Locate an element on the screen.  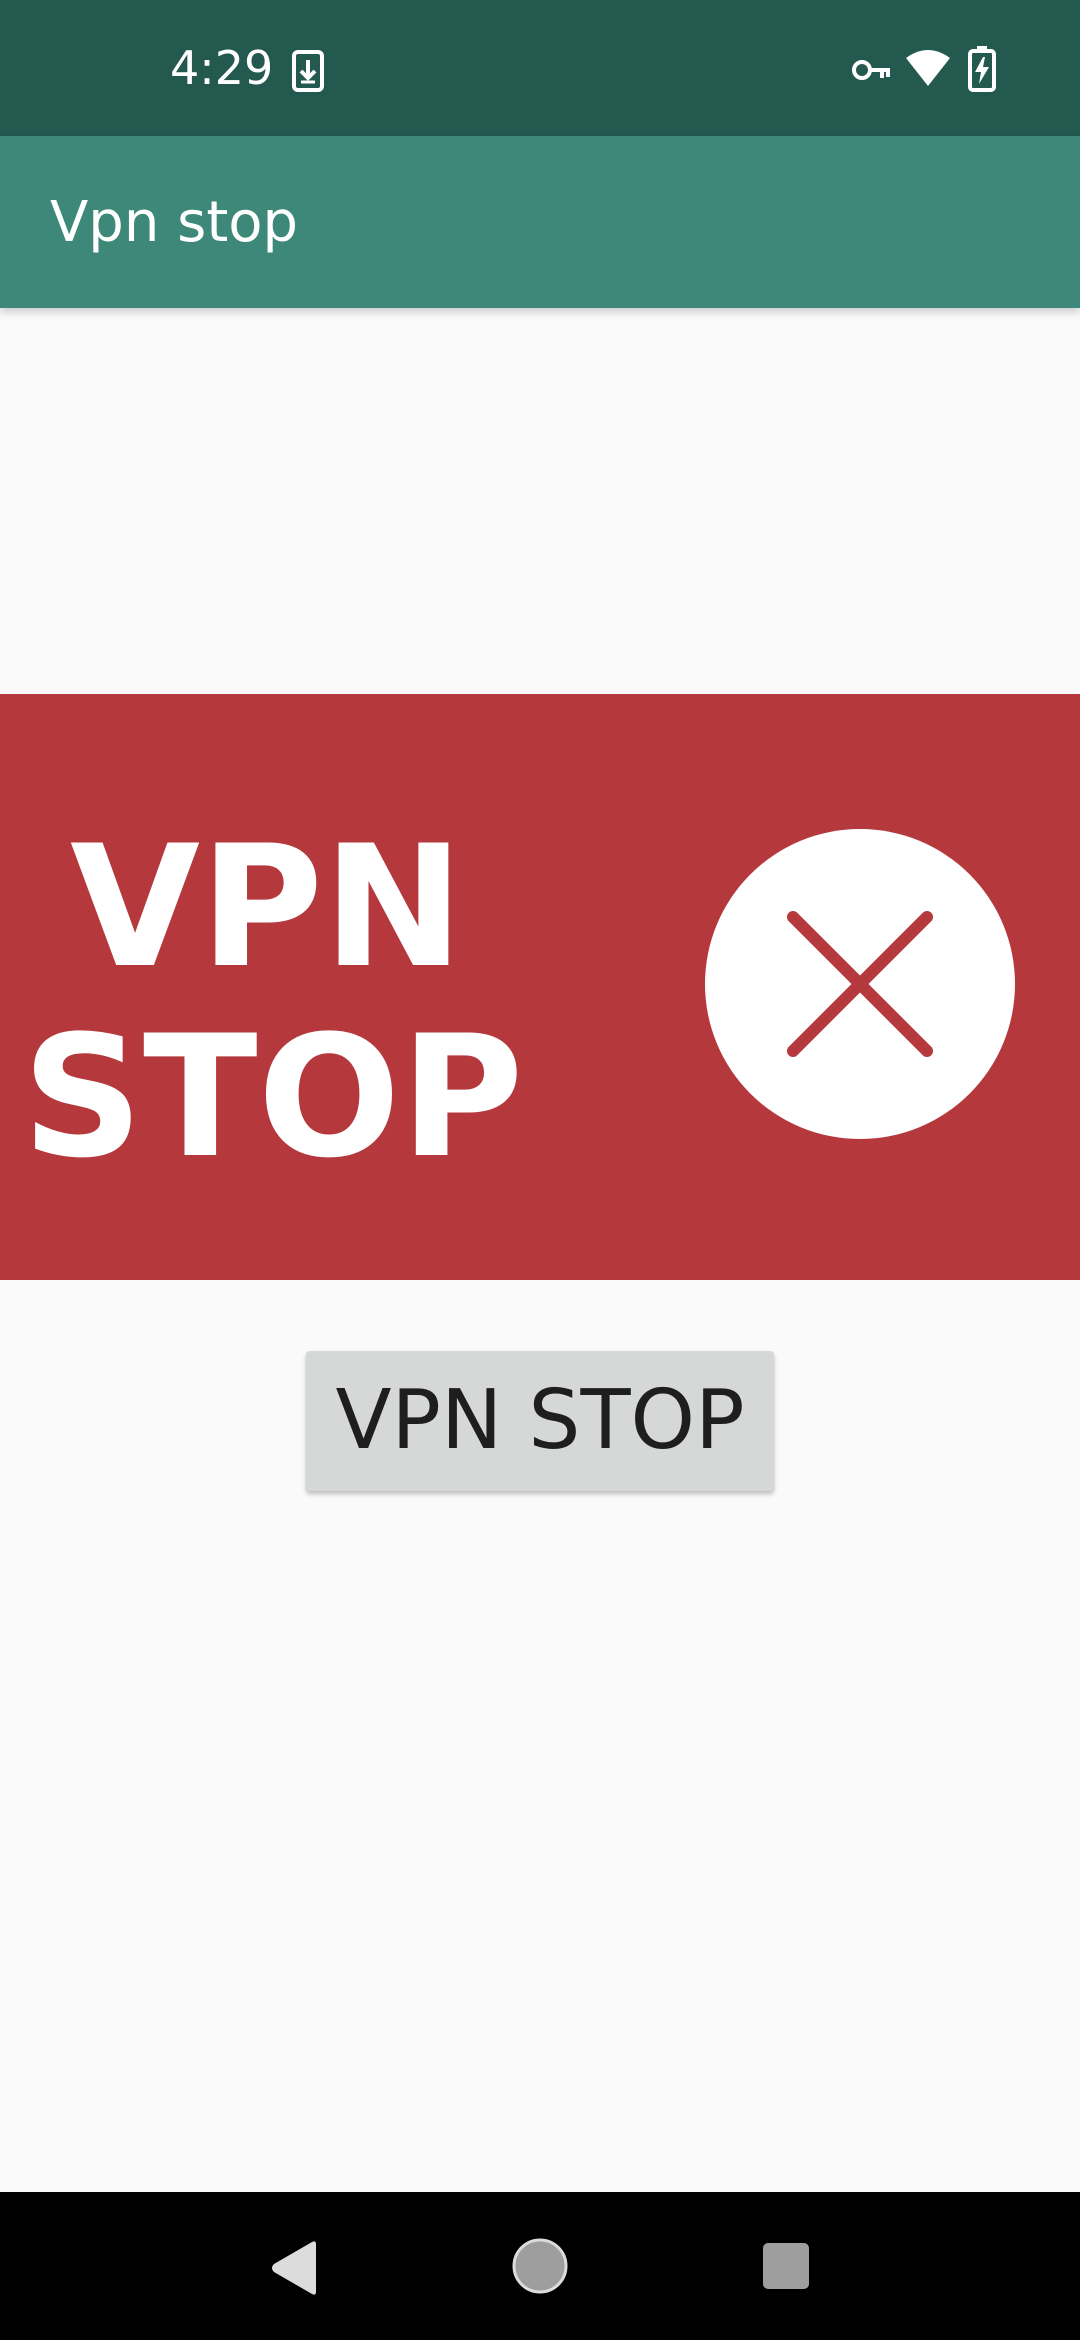
close-icon is located at coordinates (860, 984).